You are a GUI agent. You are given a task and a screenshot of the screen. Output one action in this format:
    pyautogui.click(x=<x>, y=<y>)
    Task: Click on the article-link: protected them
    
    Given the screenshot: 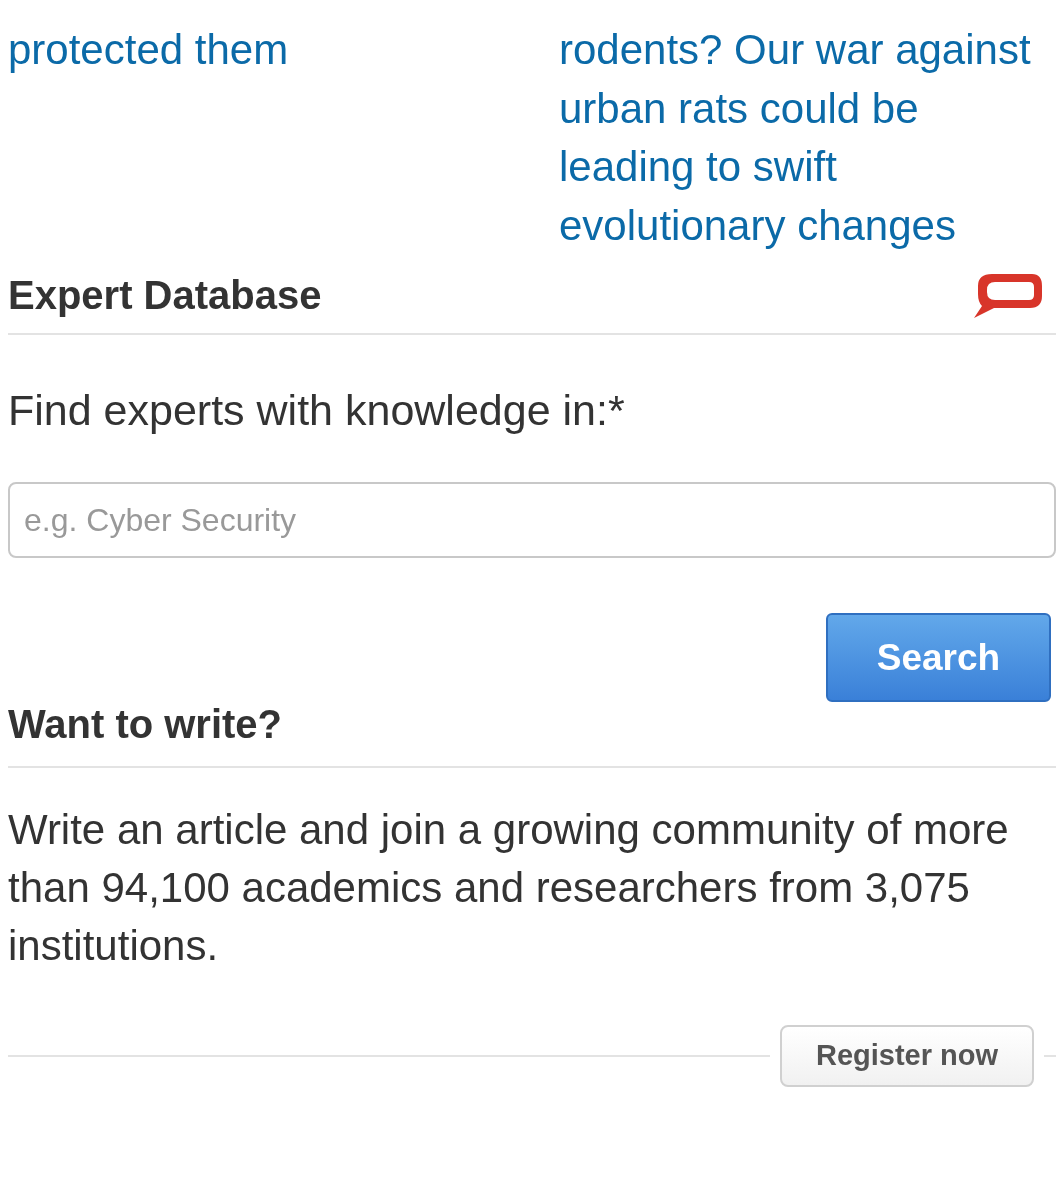 What is the action you would take?
    pyautogui.click(x=283, y=138)
    